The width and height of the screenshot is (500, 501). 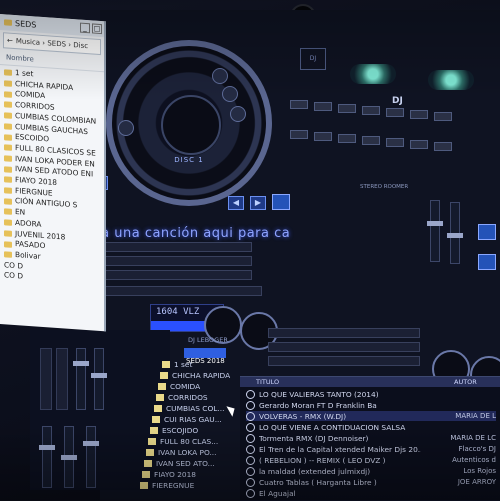 I want to click on tree-item-label: CHICHA RAPIDA, so click(x=201, y=375).